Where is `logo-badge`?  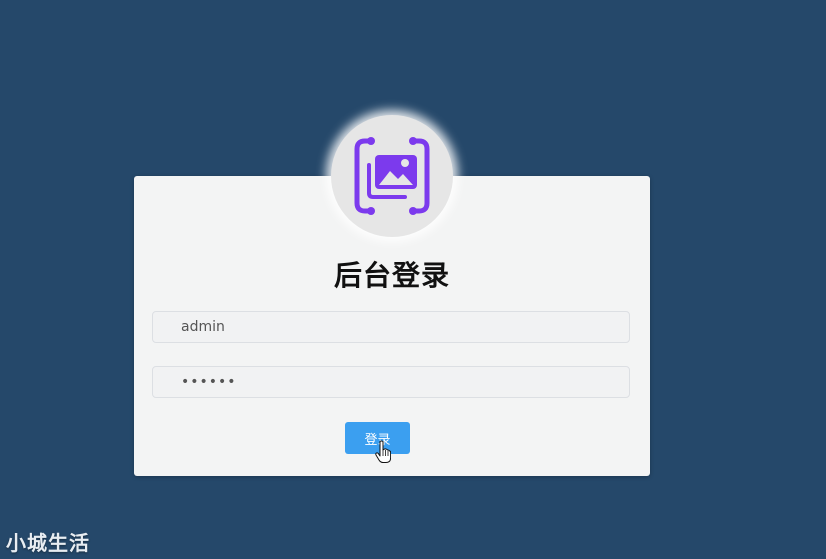 logo-badge is located at coordinates (392, 176).